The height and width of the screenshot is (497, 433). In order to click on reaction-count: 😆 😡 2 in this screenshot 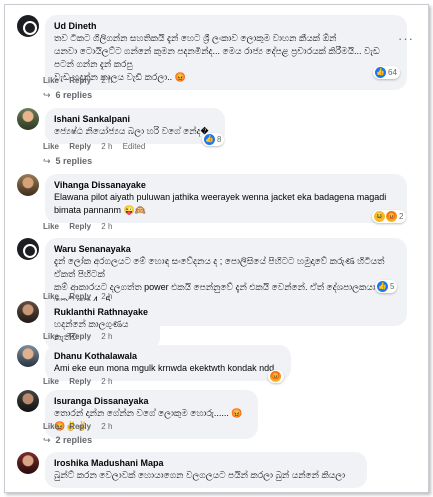, I will do `click(389, 216)`.